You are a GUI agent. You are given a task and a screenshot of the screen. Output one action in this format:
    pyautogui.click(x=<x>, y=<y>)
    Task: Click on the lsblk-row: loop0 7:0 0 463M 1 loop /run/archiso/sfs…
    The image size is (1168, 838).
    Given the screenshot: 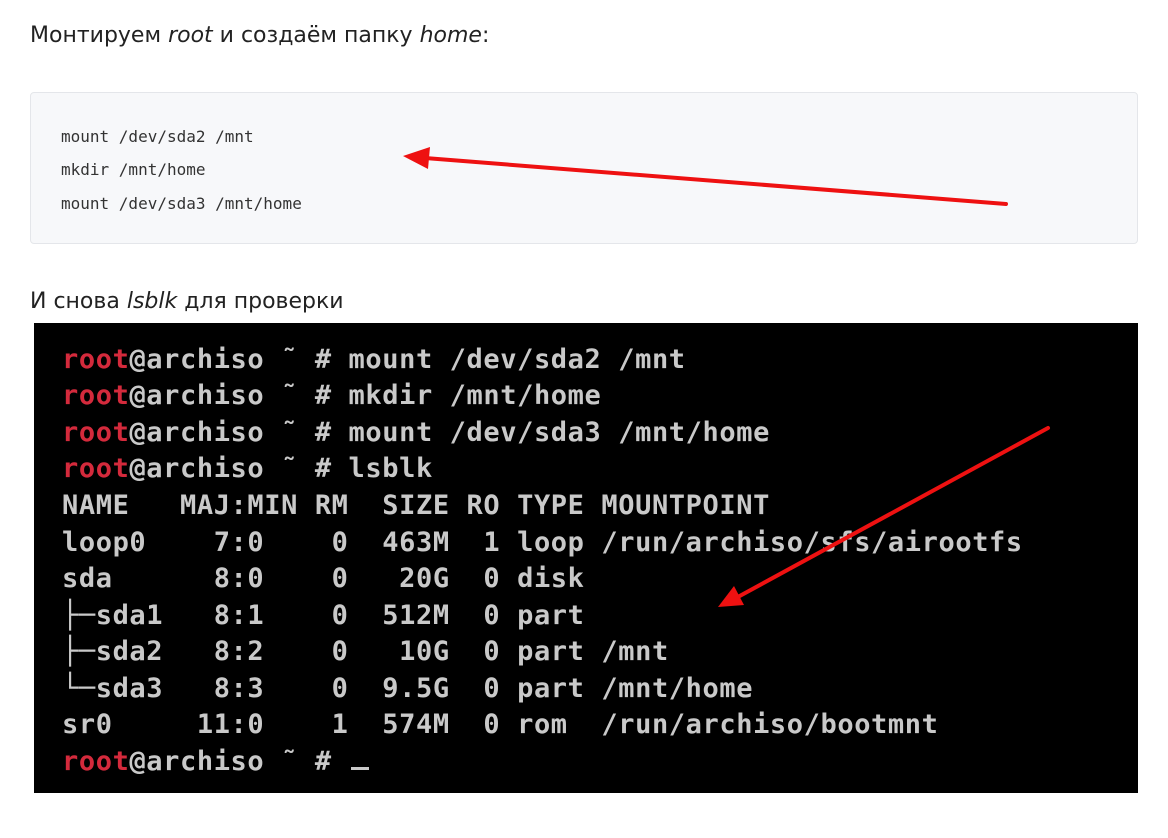 What is the action you would take?
    pyautogui.click(x=542, y=542)
    